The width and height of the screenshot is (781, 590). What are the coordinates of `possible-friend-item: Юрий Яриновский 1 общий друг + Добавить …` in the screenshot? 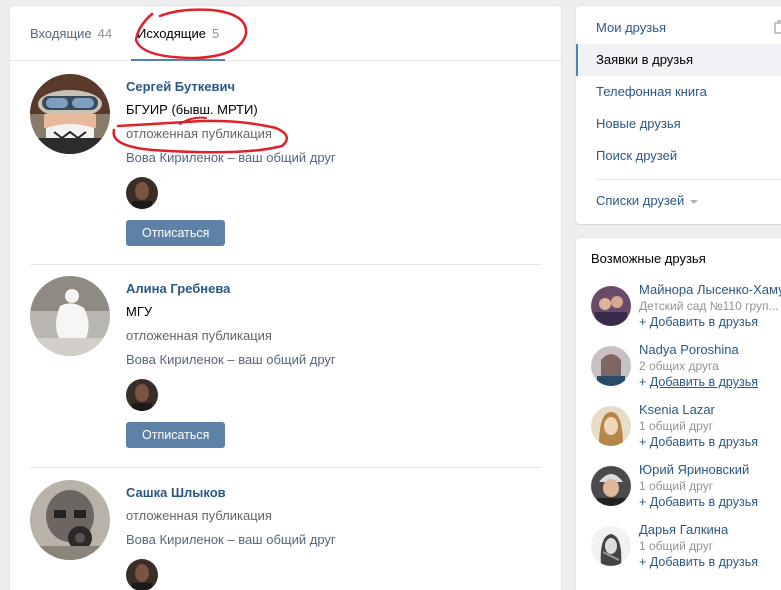 It's located at (686, 488).